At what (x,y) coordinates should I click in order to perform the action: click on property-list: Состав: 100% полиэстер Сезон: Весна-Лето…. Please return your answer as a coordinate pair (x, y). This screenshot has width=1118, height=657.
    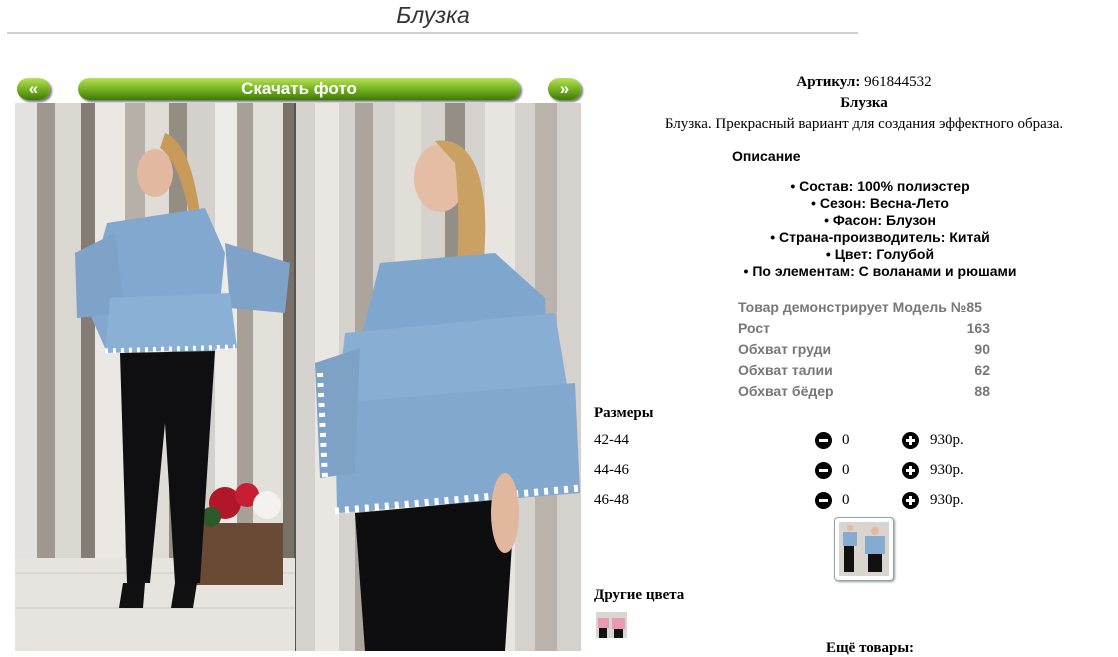
    Looking at the image, I should click on (880, 229).